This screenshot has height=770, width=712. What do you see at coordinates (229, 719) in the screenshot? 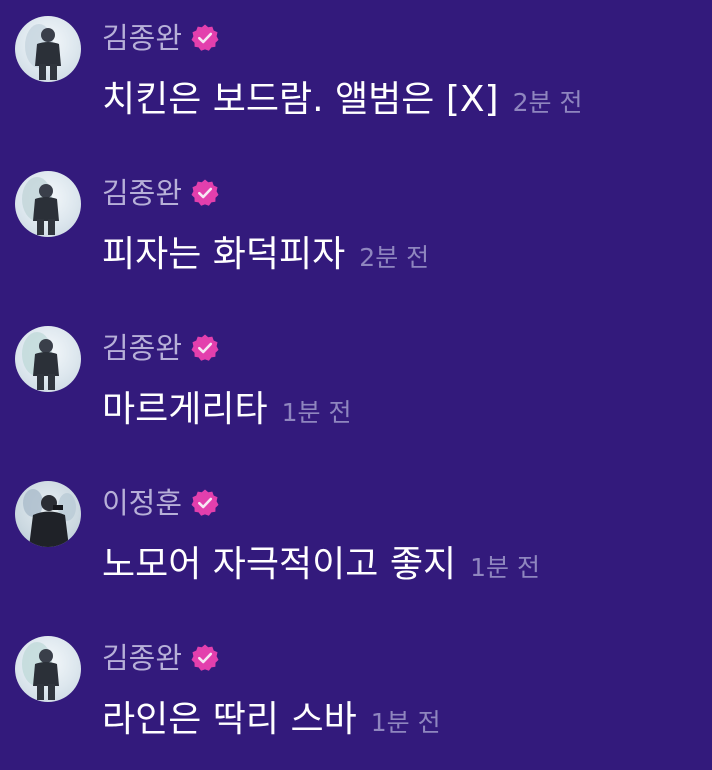
I see `message-text: 라인은 딱리 스바` at bounding box center [229, 719].